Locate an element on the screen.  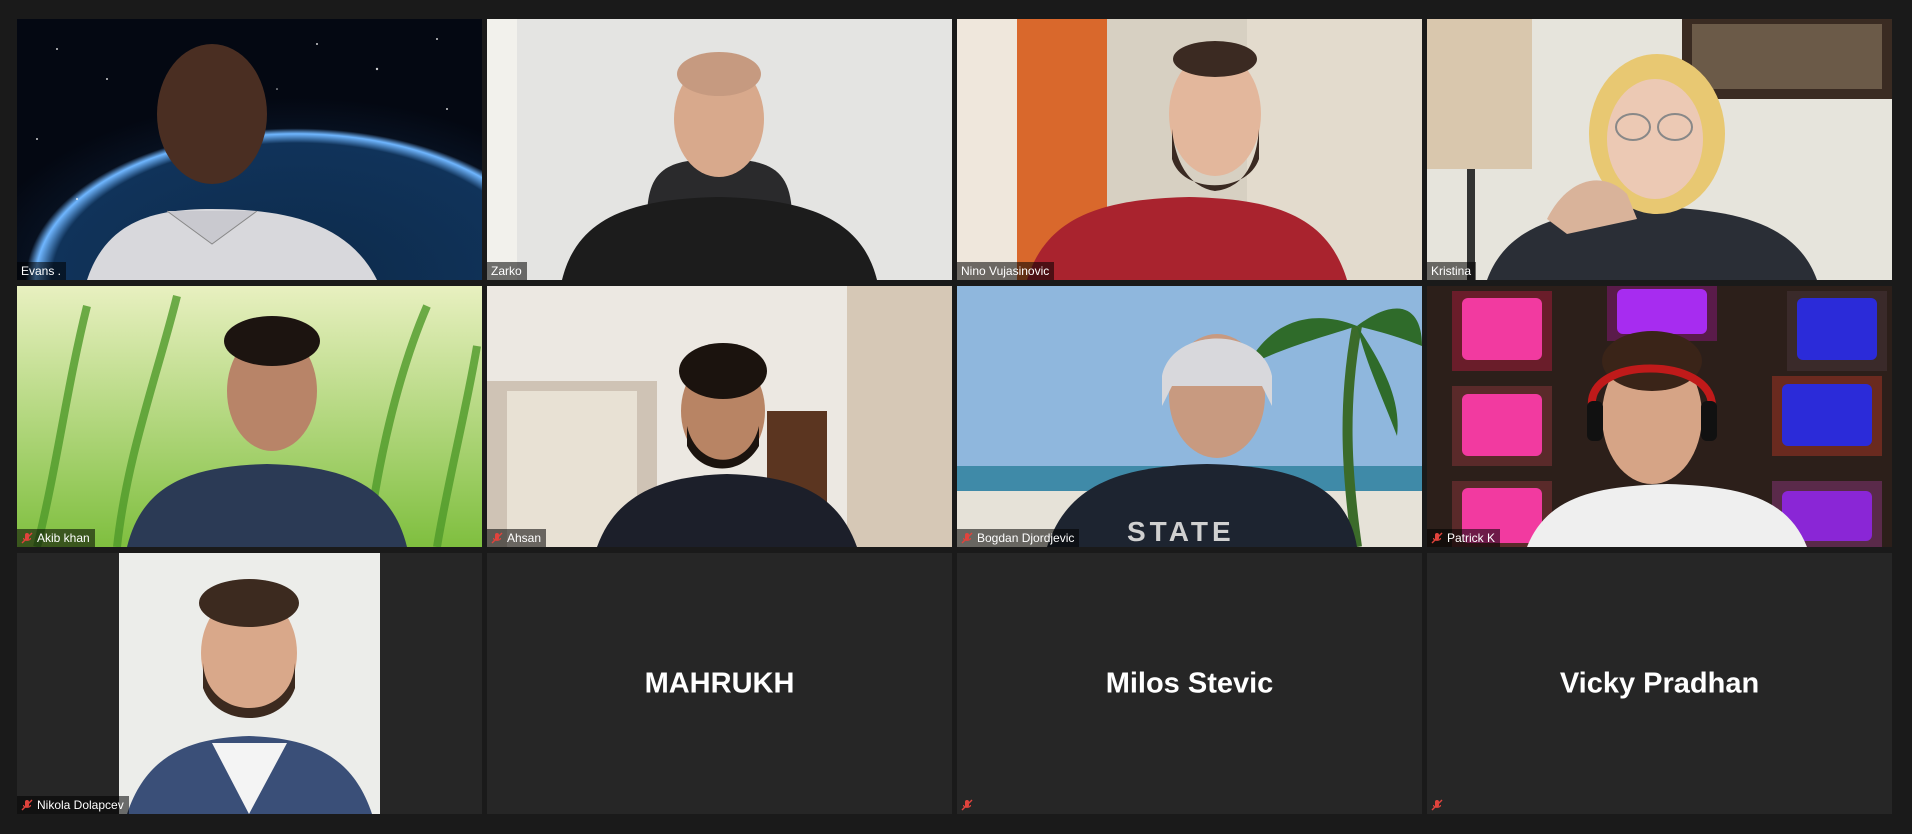
participant-display-name: Vicky Pradhan is located at coordinates (1659, 683).